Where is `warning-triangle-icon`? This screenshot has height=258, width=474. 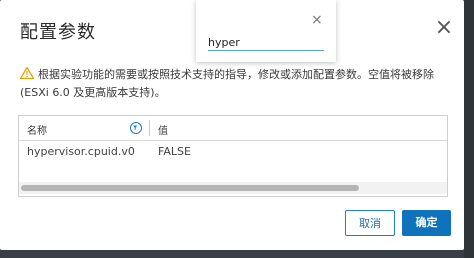
warning-triangle-icon is located at coordinates (27, 73).